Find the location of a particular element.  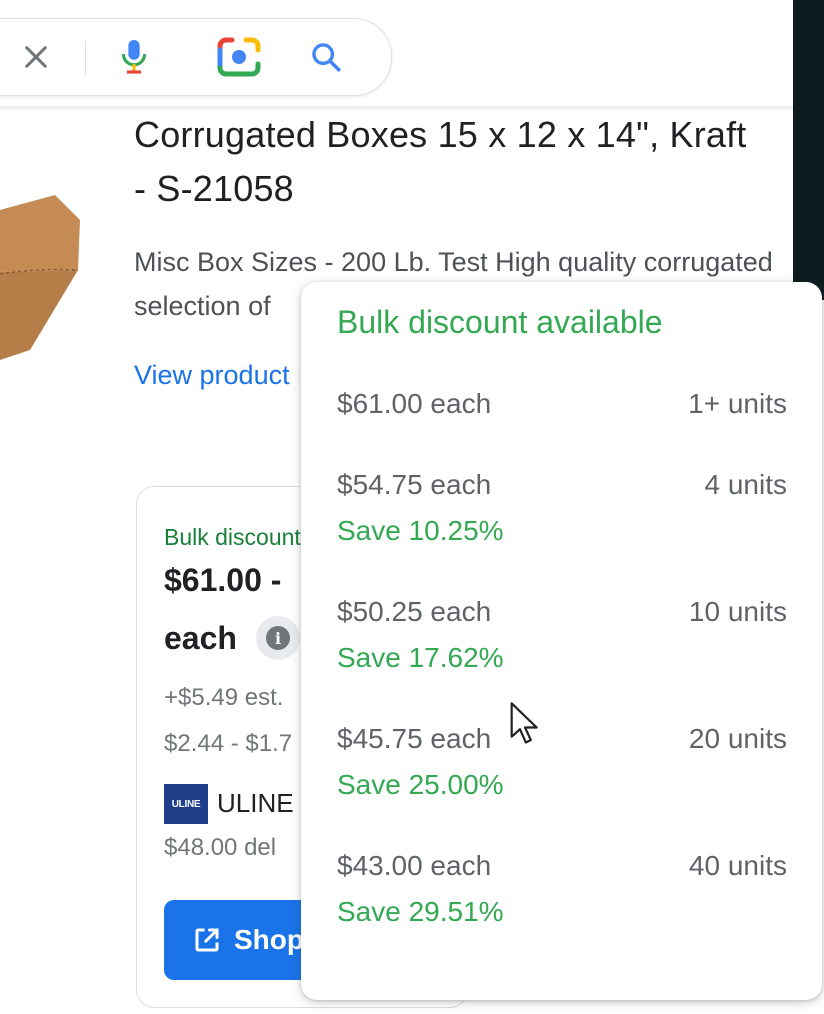

tier-units: 1+ units is located at coordinates (737, 403).